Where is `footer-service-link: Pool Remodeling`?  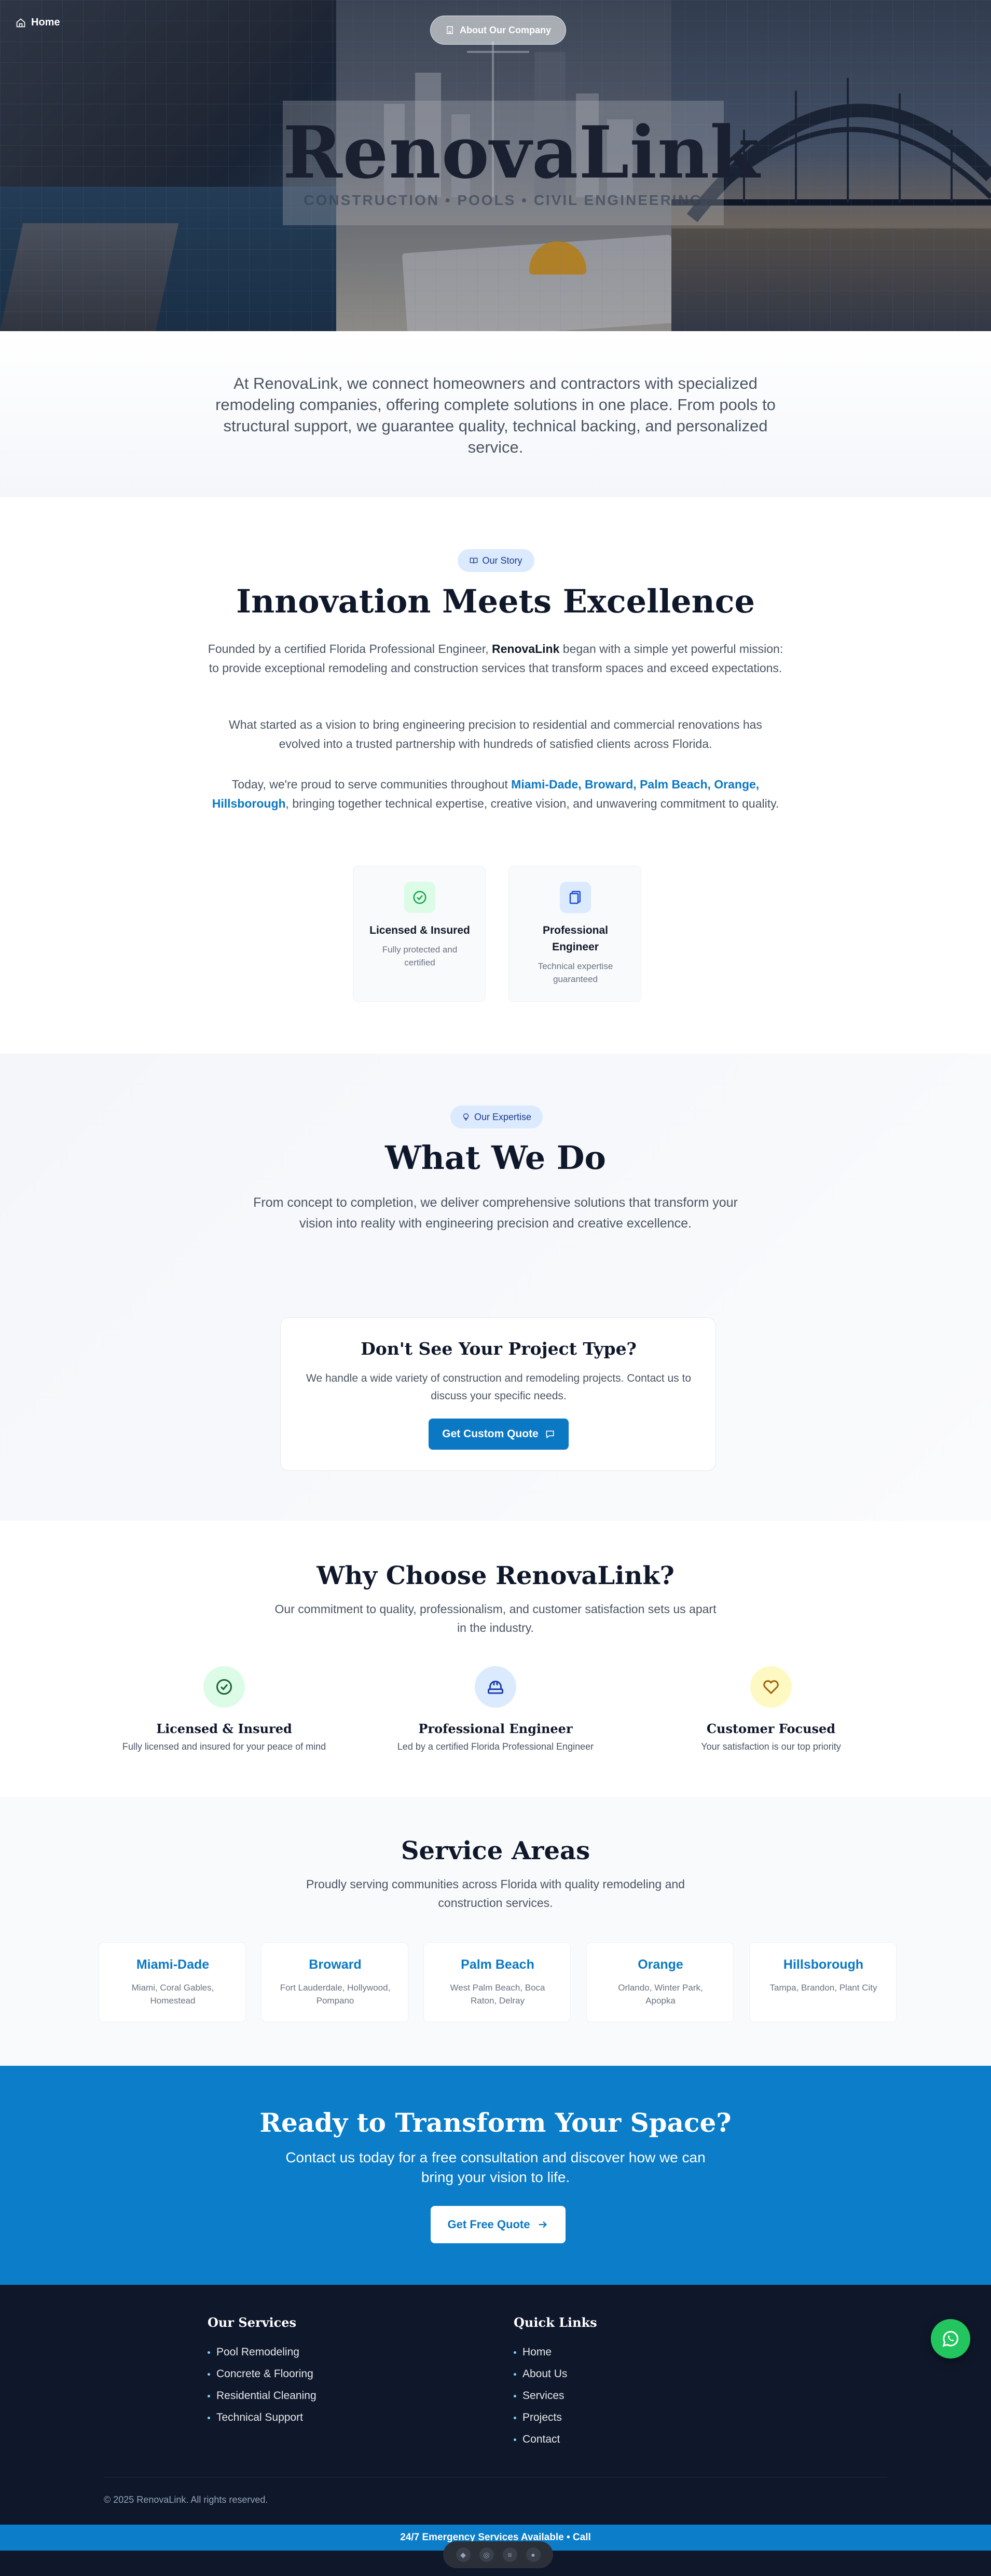
footer-service-link: Pool Remodeling is located at coordinates (262, 2352).